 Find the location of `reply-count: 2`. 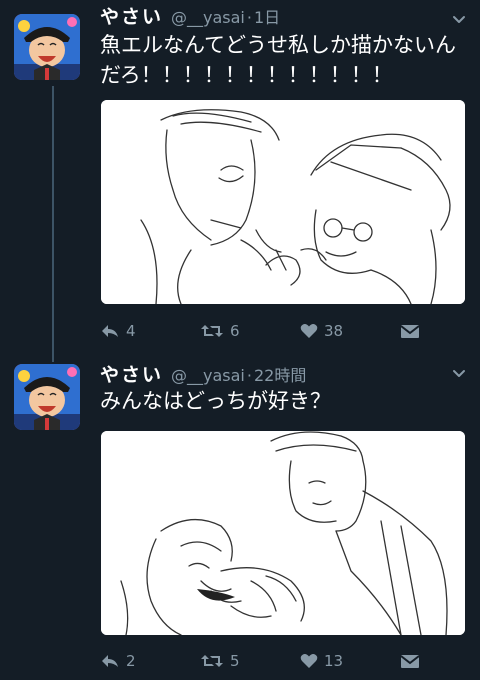

reply-count: 2 is located at coordinates (131, 661).